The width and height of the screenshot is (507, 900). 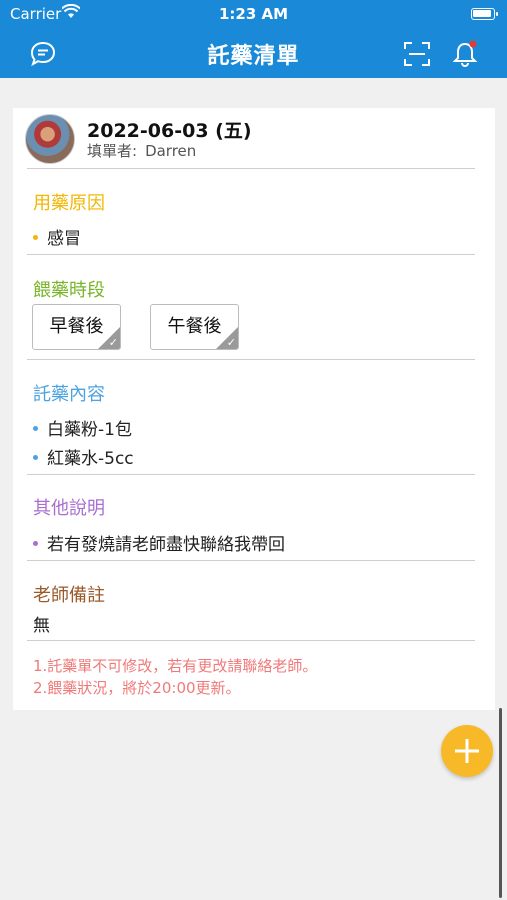 What do you see at coordinates (41, 626) in the screenshot?
I see `teacher-note-value: 無` at bounding box center [41, 626].